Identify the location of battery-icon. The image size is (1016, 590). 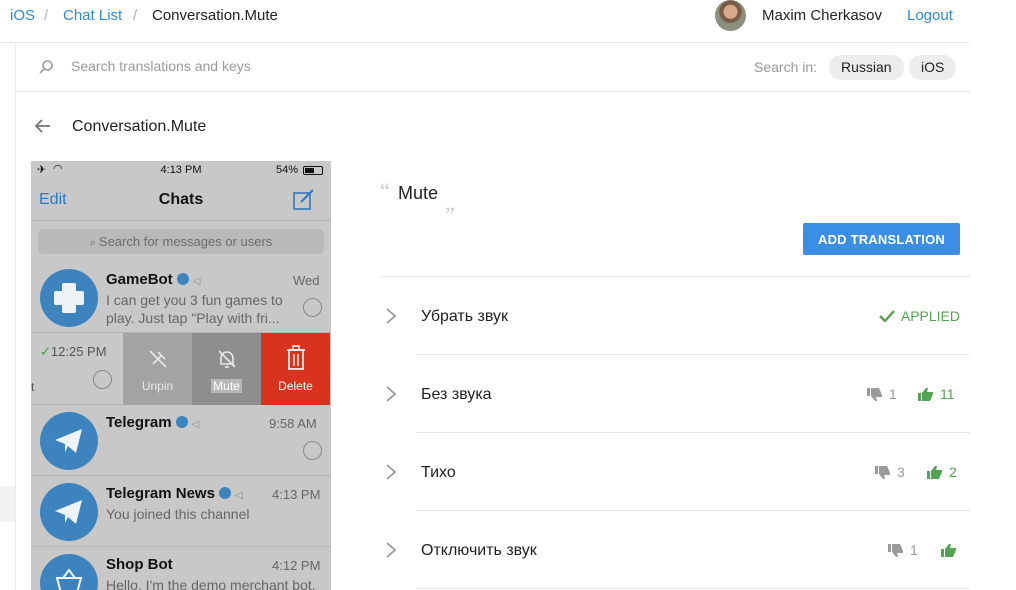
(313, 170).